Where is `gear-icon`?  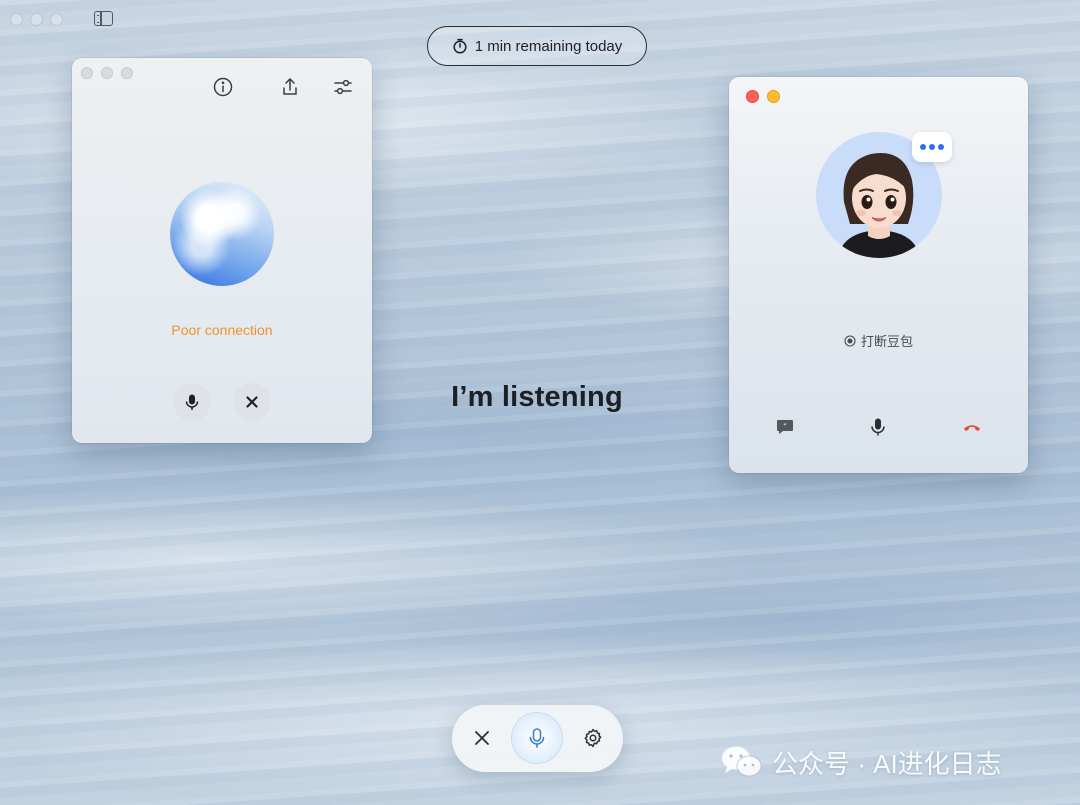
gear-icon is located at coordinates (593, 738).